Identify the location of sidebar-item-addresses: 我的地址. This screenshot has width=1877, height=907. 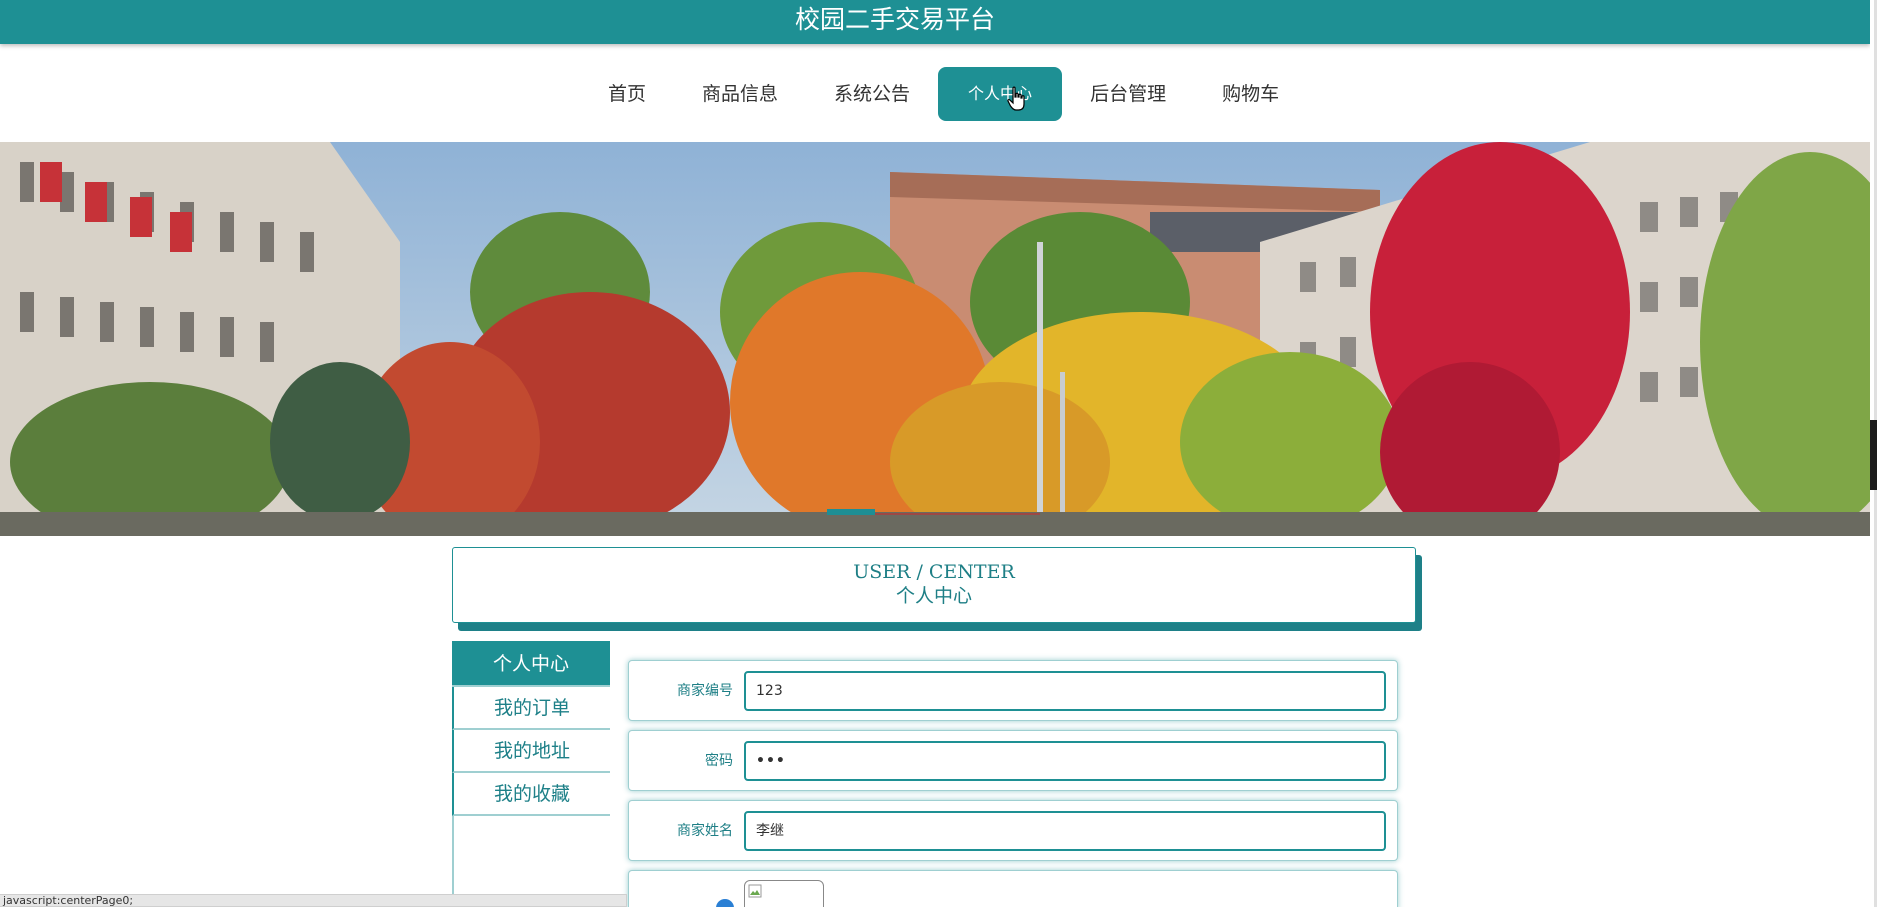
(531, 751).